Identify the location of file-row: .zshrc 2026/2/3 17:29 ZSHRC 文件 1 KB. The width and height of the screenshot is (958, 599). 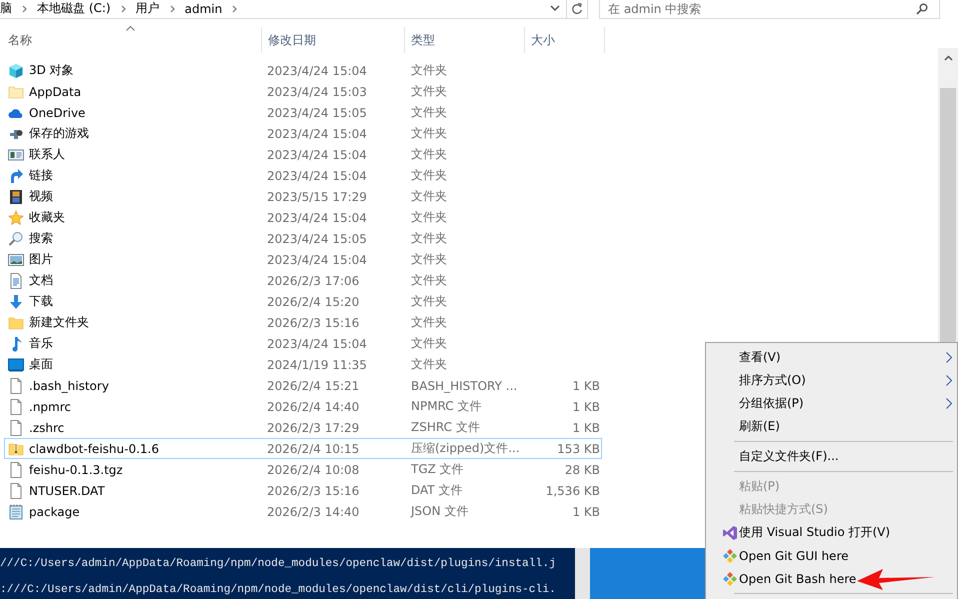
(303, 427).